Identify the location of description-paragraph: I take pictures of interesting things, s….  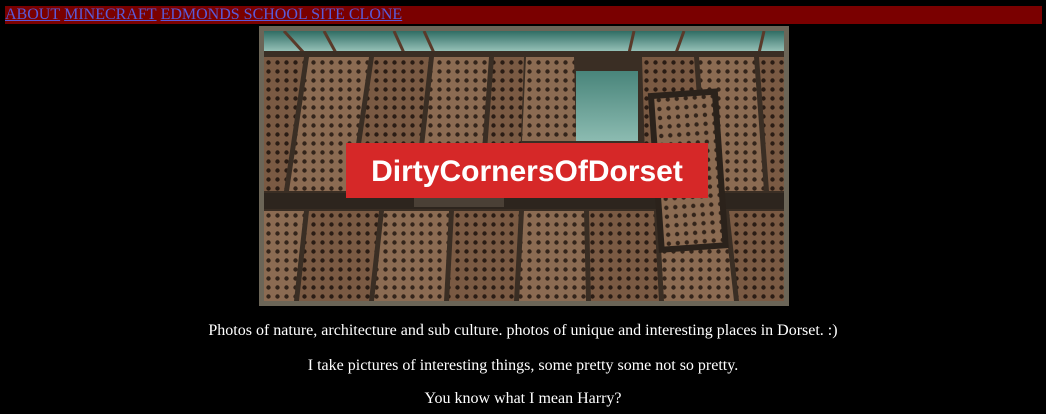
(523, 365).